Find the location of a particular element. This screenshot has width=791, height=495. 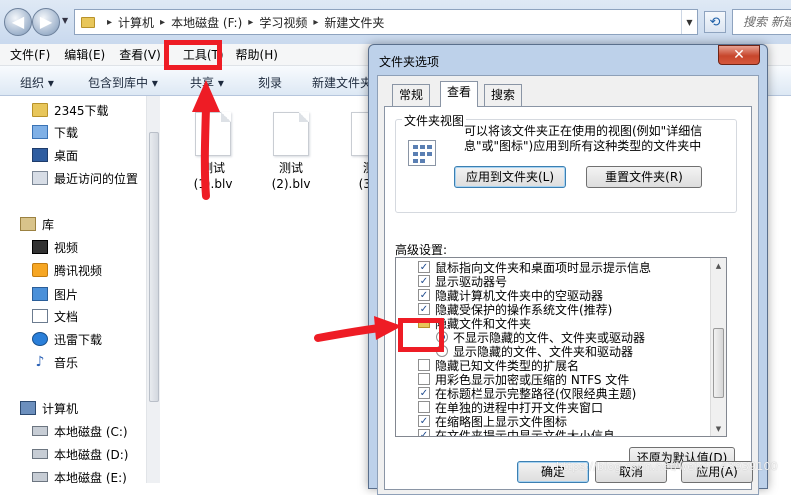

tab-view: 查看 is located at coordinates (459, 94).